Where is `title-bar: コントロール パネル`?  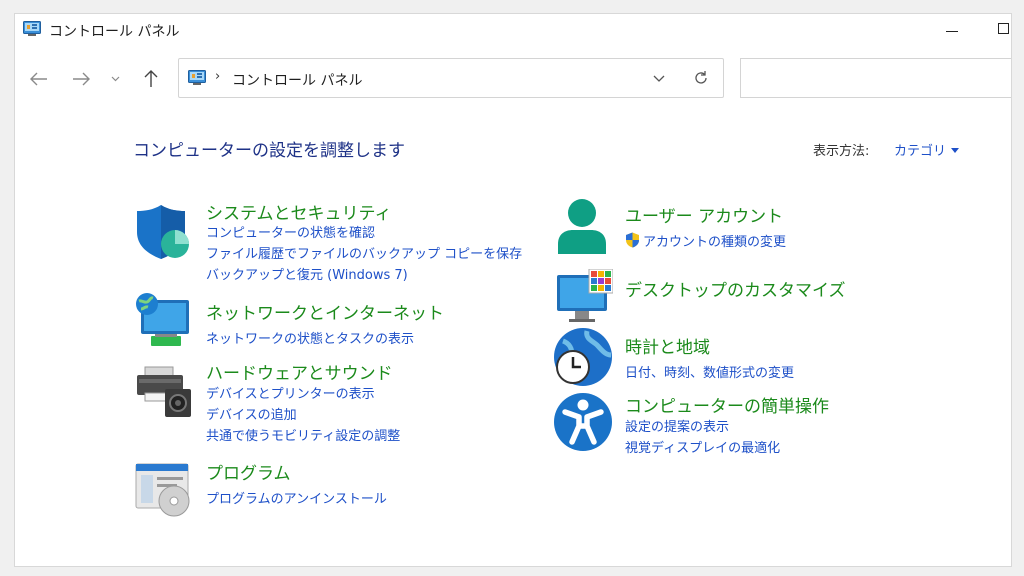
title-bar: コントロール パネル is located at coordinates (513, 30).